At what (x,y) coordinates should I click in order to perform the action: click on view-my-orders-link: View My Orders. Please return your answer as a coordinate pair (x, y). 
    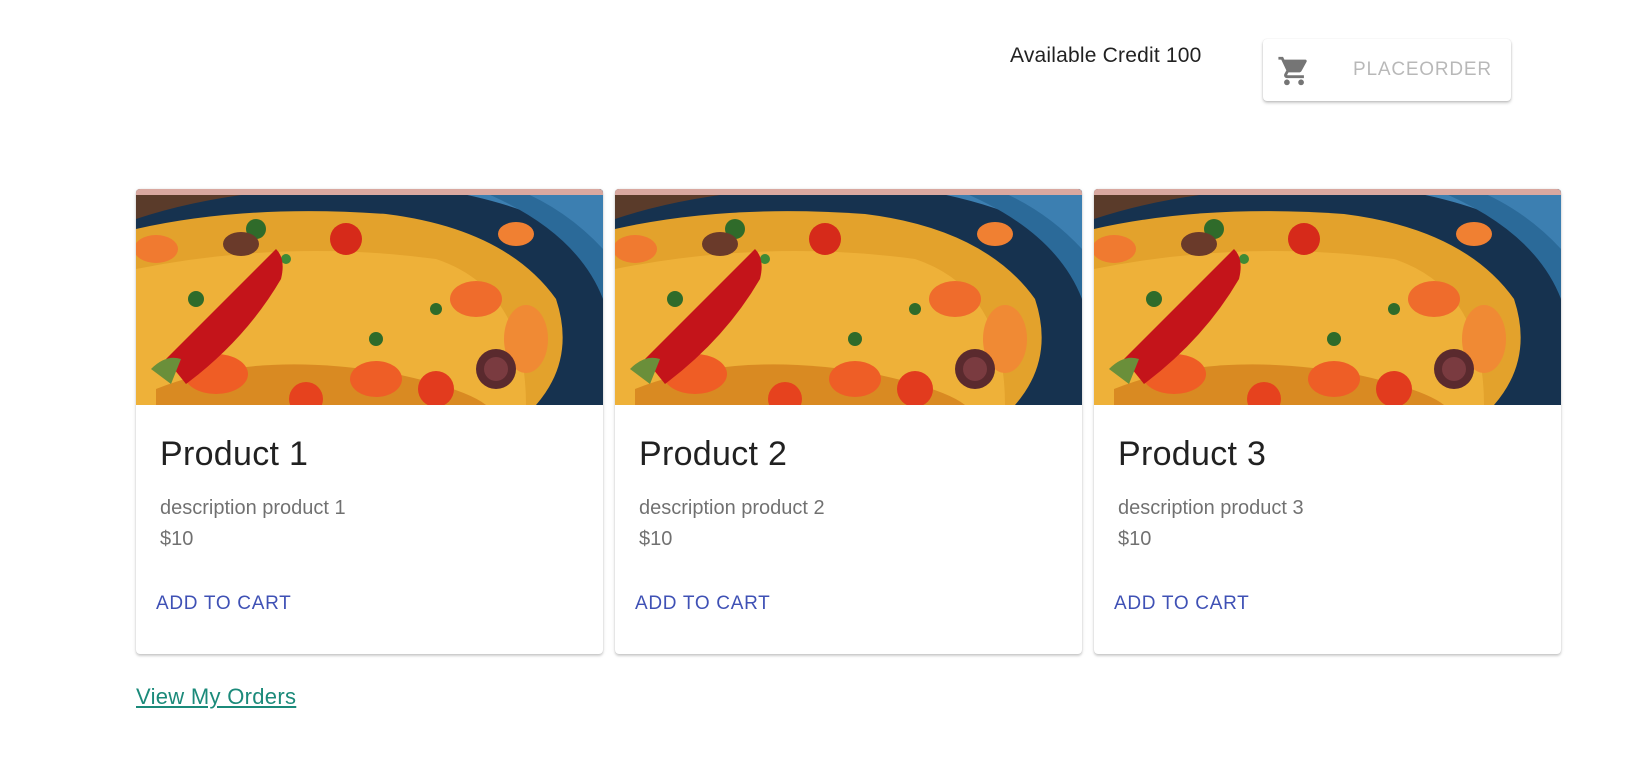
    Looking at the image, I should click on (216, 697).